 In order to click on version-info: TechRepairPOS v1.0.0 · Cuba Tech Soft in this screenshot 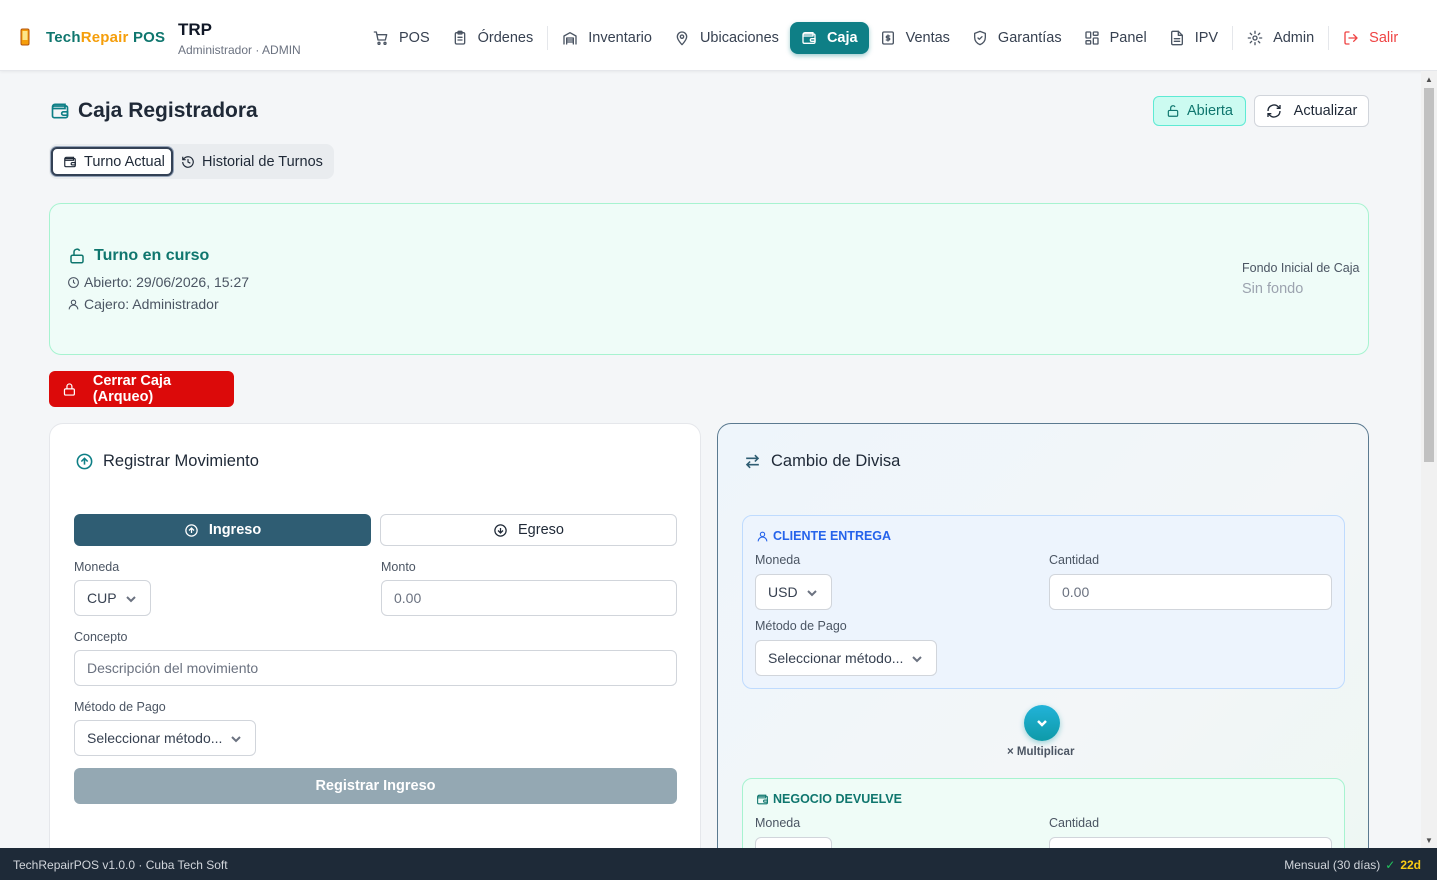, I will do `click(120, 865)`.